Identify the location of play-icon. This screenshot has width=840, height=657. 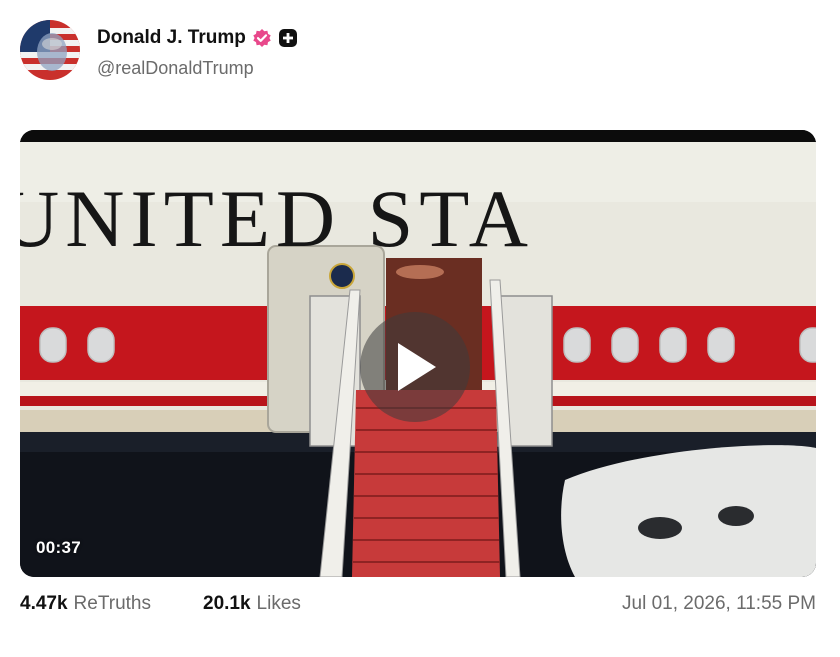
(417, 367).